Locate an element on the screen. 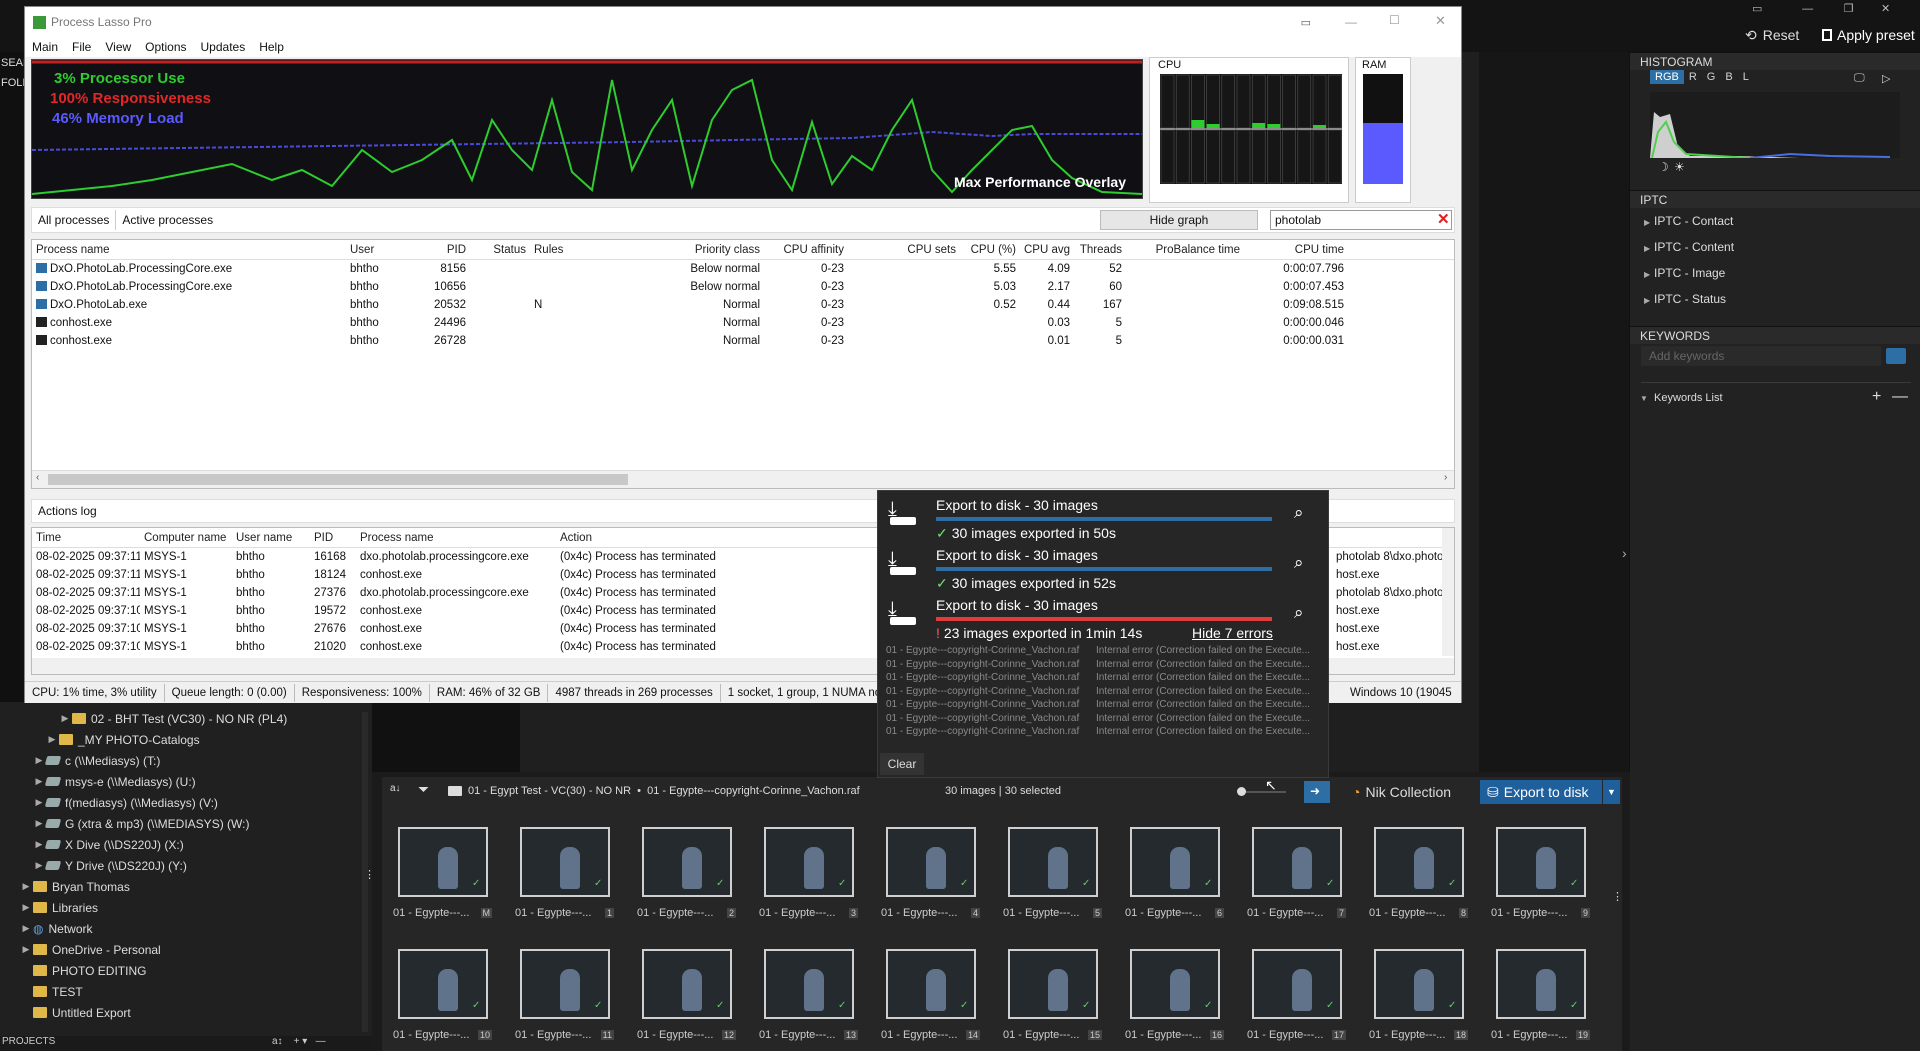 Image resolution: width=1920 pixels, height=1051 pixels. tree-item: ▶ G (xtra & mp3) (\\MEDIASYS) (W:) is located at coordinates (186, 823).